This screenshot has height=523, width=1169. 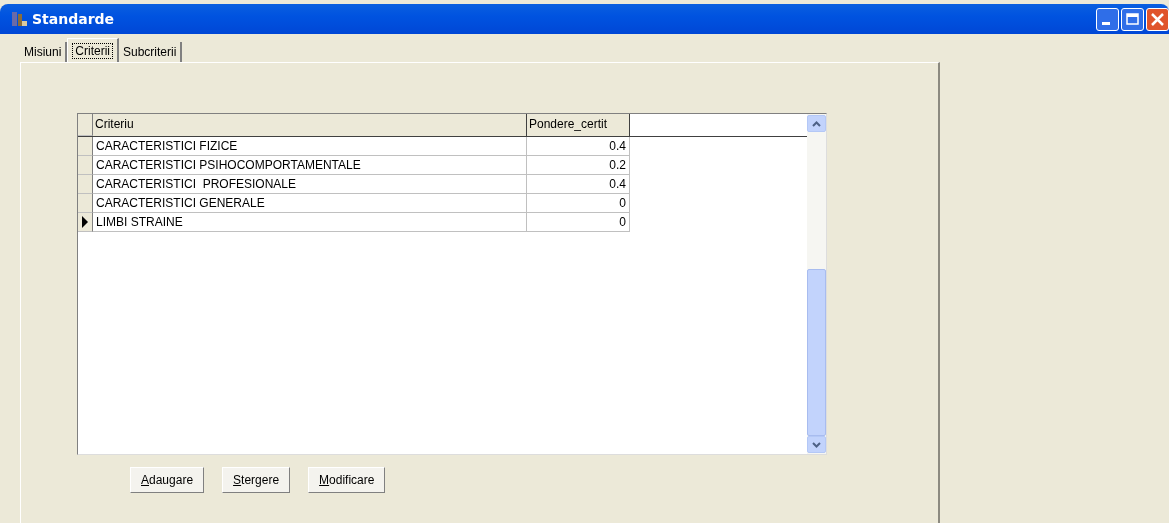 I want to click on table-cell: LIMBI STRAINE, so click(x=310, y=222).